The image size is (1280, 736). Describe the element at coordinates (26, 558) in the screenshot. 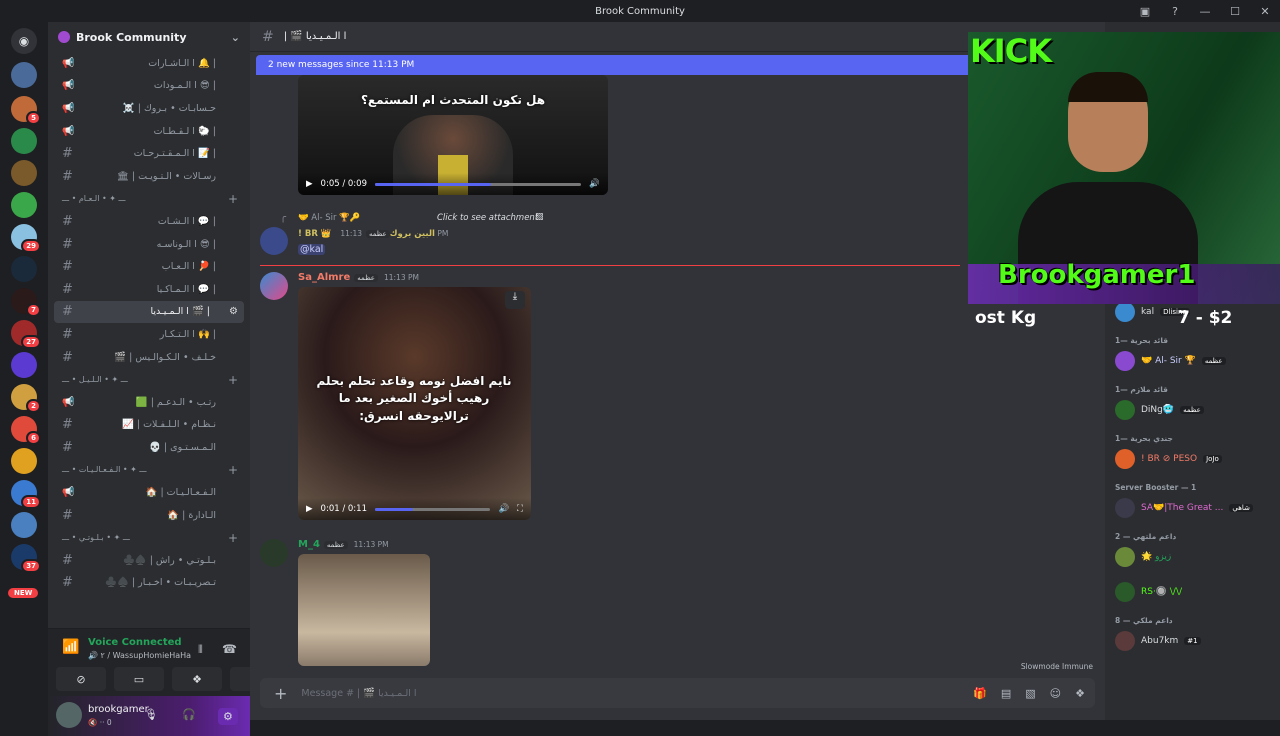

I see `server-icon: 37` at that location.